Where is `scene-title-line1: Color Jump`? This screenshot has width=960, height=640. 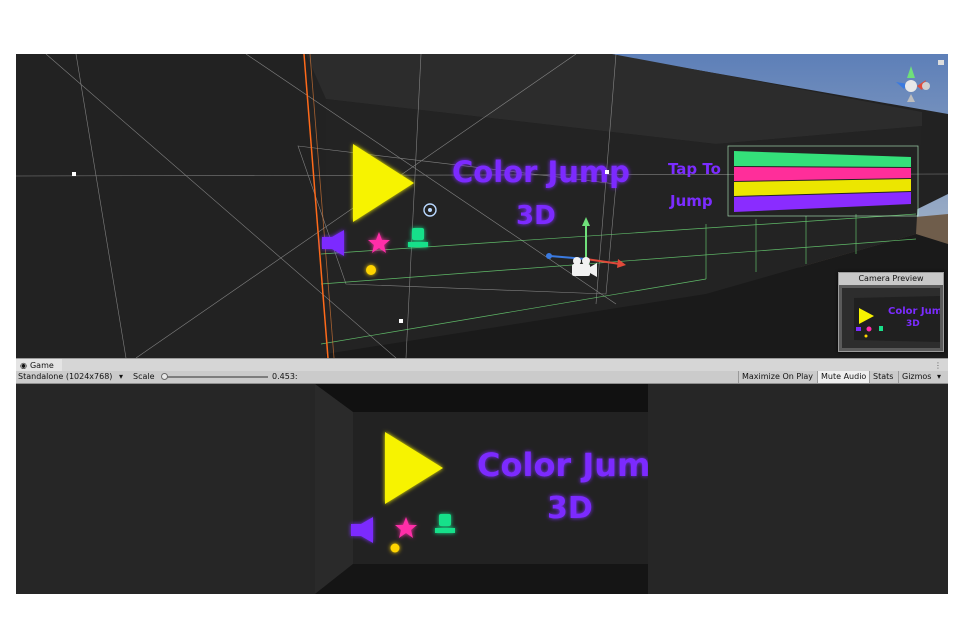
scene-title-line1: Color Jump is located at coordinates (541, 172).